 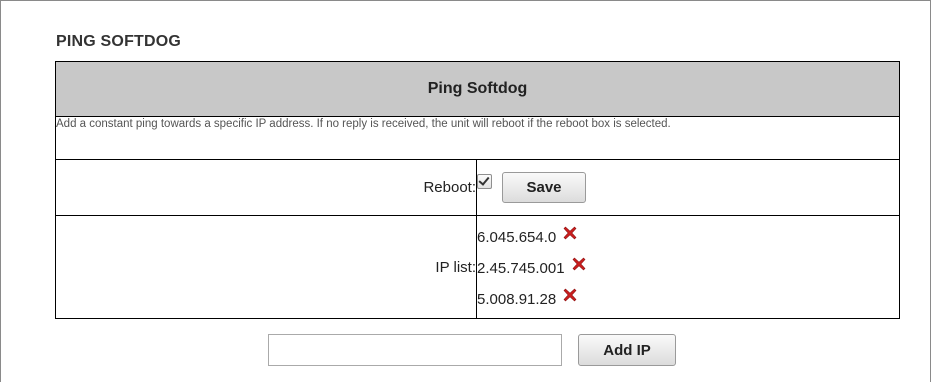 I want to click on reboot-checkbox, so click(x=484, y=181).